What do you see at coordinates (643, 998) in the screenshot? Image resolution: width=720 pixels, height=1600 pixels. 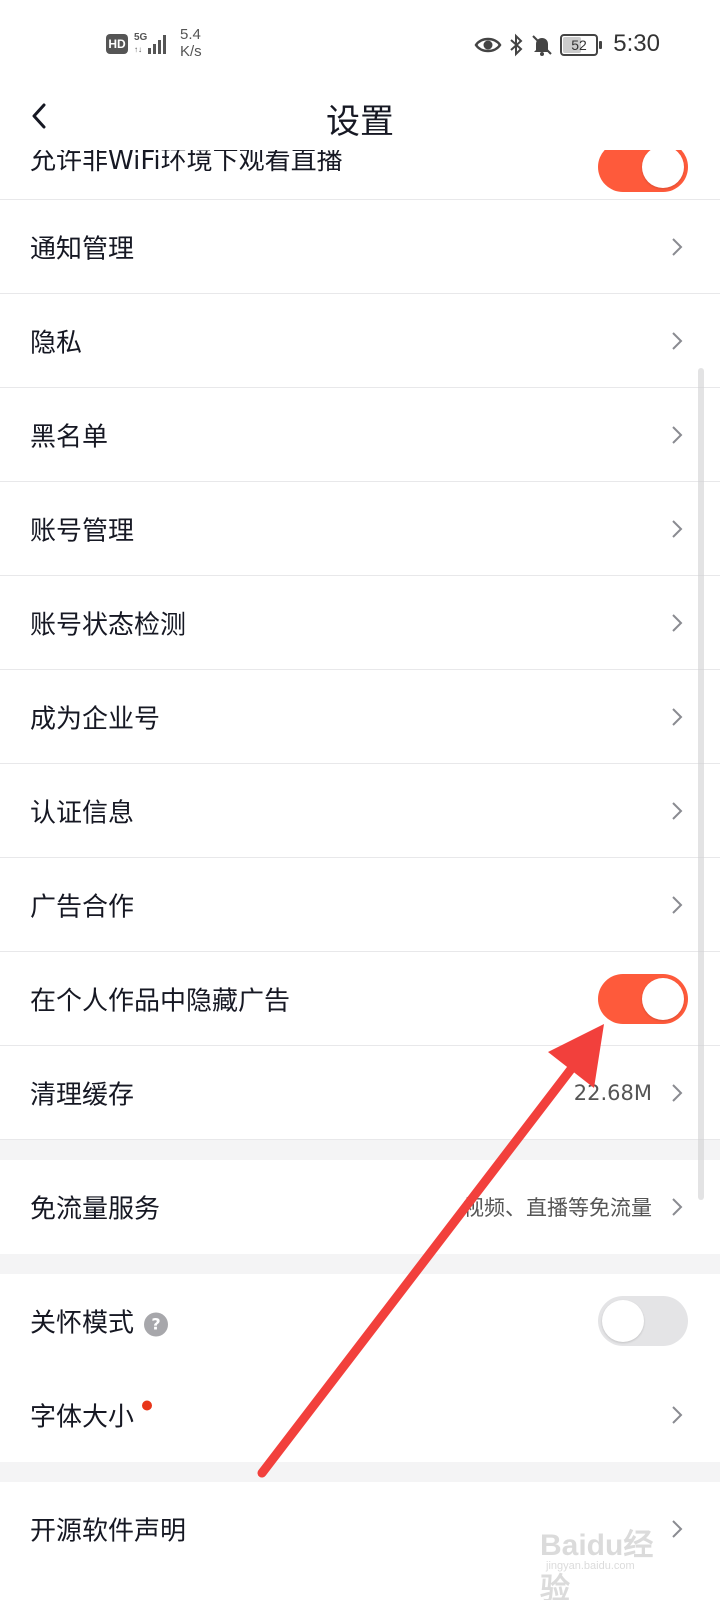 I see `hide-ads-toggle` at bounding box center [643, 998].